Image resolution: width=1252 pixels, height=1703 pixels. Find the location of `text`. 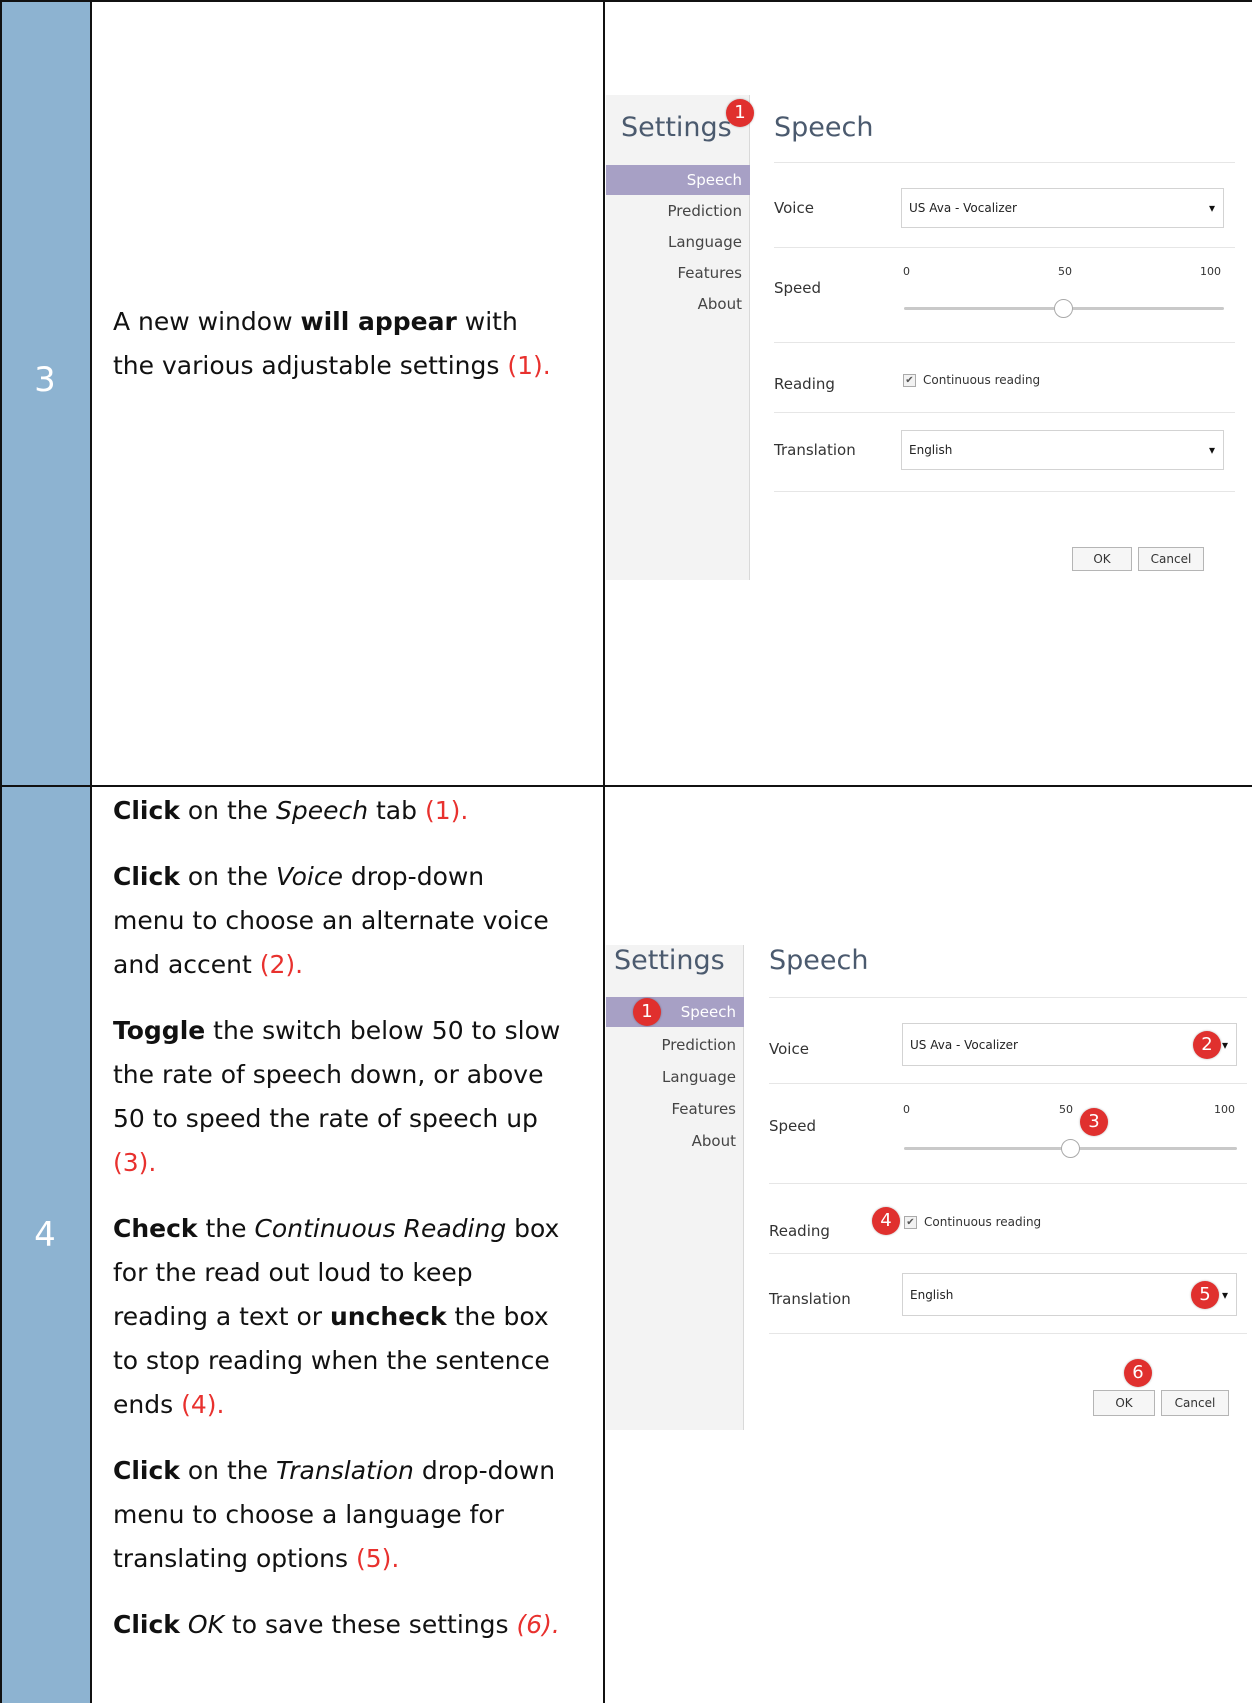

text is located at coordinates (184, 1624).